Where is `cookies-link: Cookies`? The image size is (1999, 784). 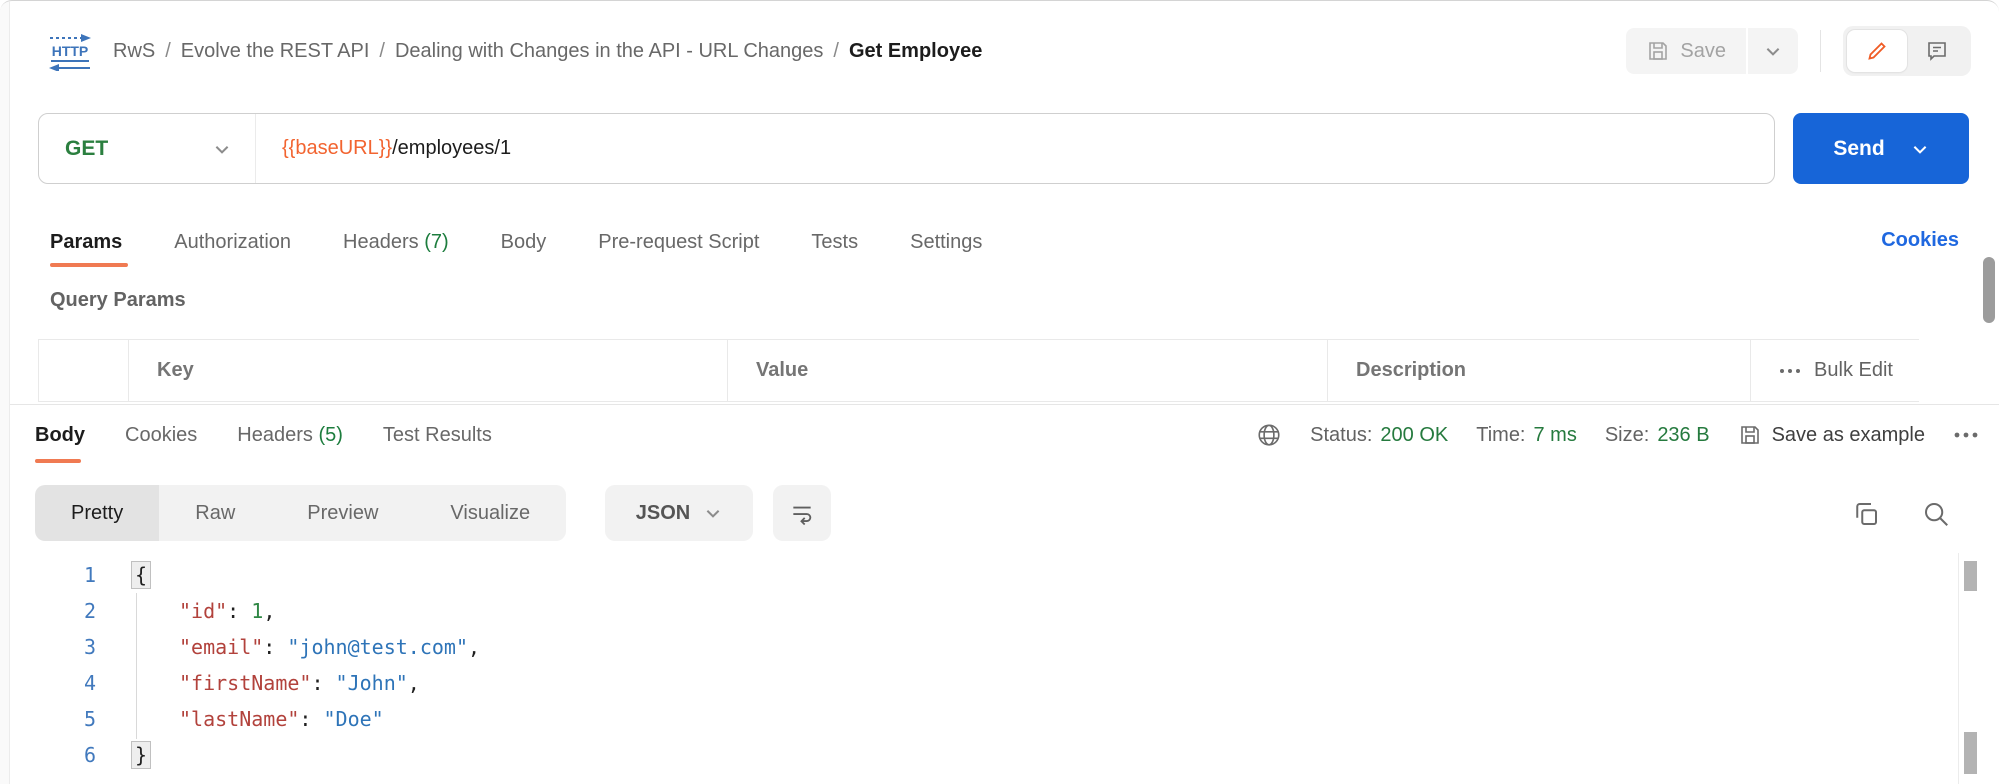
cookies-link: Cookies is located at coordinates (1920, 240).